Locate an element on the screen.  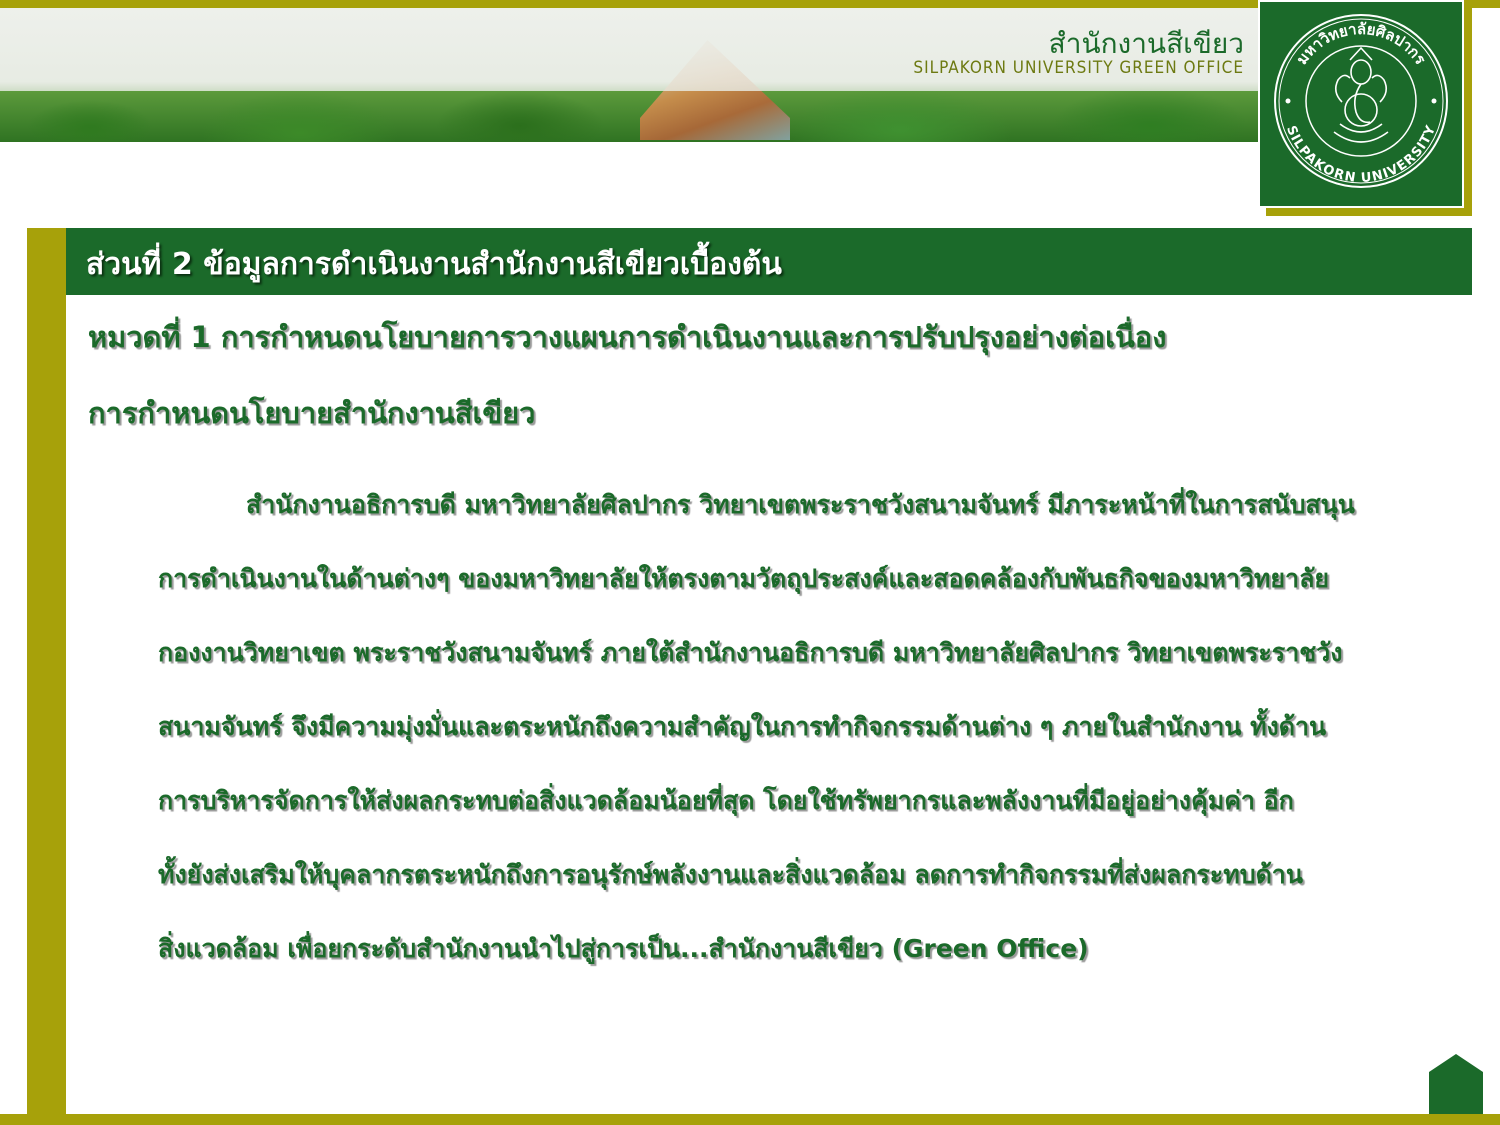
office-name-english: SILPAKORN UNIVERSITY GREEN OFFICE is located at coordinates (1078, 68).